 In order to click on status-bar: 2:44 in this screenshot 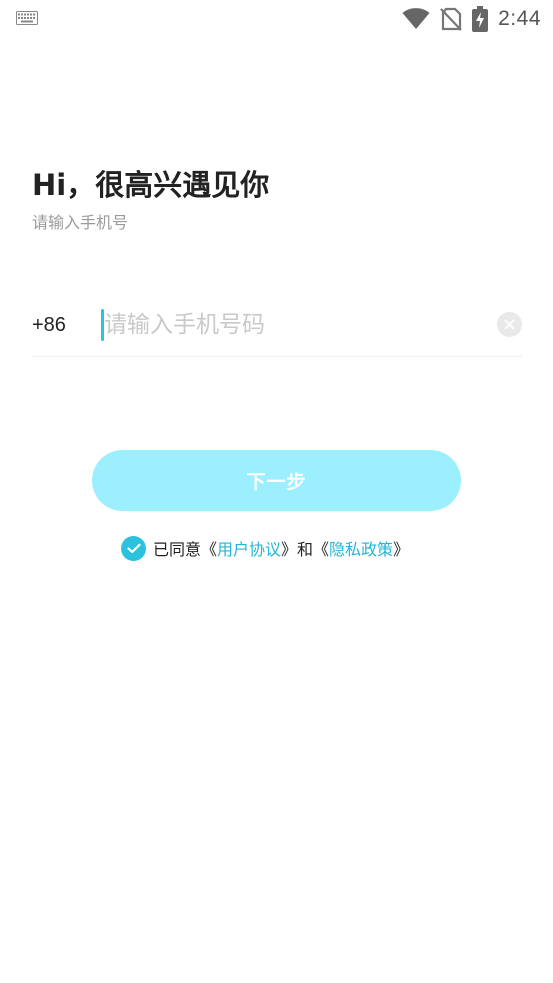, I will do `click(276, 20)`.